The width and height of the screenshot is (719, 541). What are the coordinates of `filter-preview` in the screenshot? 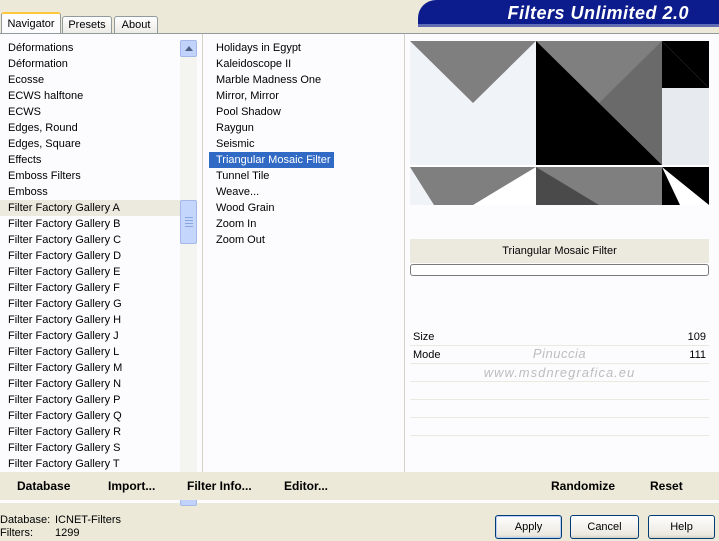 It's located at (559, 123).